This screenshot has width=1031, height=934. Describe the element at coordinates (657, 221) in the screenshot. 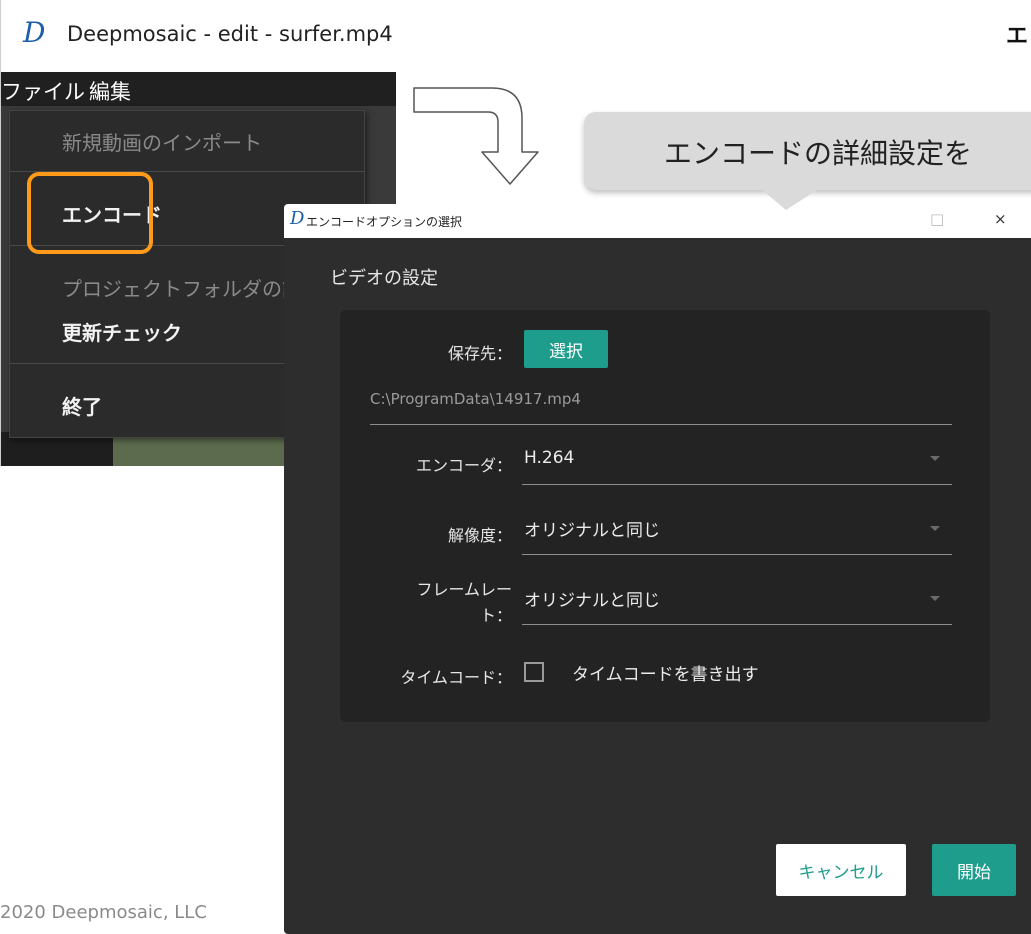

I see `dialog-titlebar: D エンコードオプションの選択 □ ×` at that location.